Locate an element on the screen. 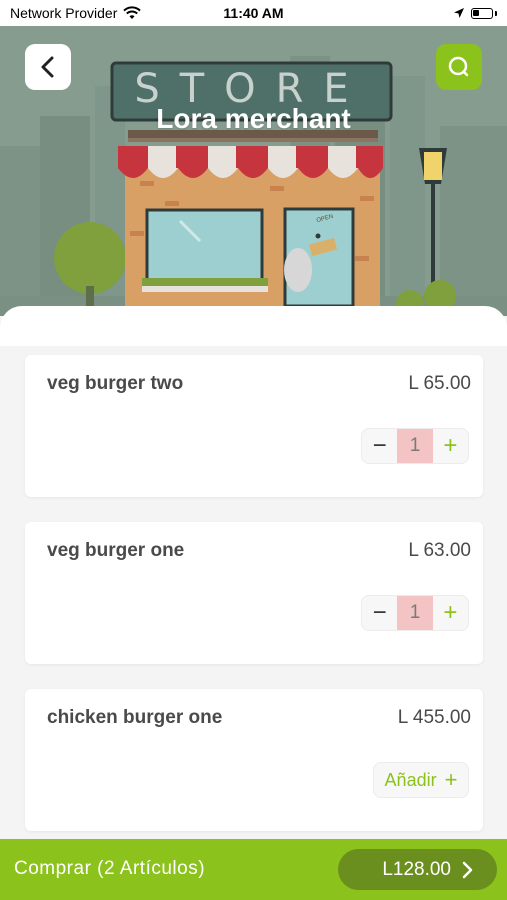  content-sheet is located at coordinates (253, 326).